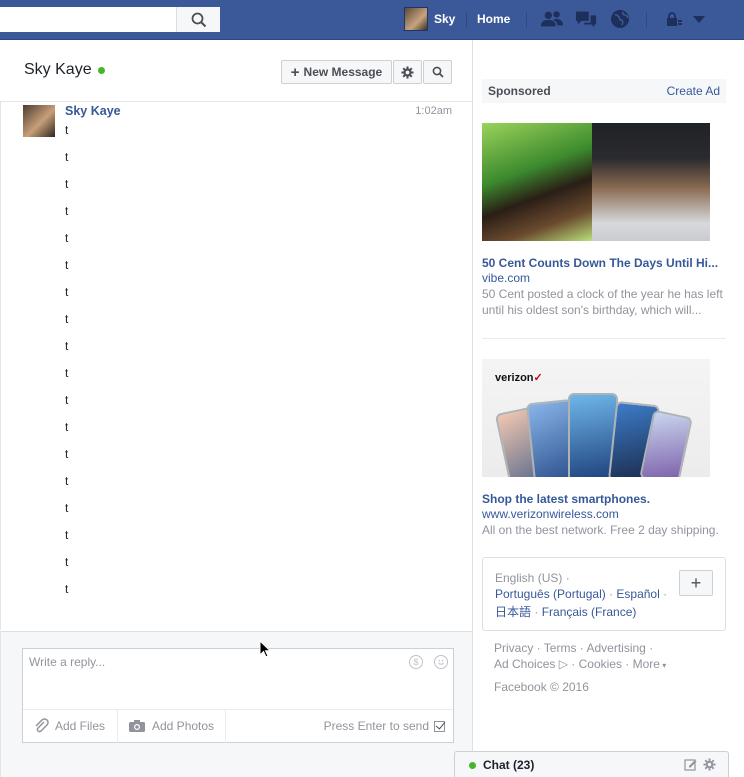  I want to click on home-link: Home, so click(493, 19).